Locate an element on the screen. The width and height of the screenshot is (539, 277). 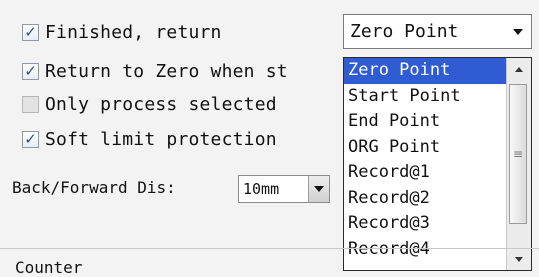
dropdown-item-org-point: ORG Point is located at coordinates (426, 148).